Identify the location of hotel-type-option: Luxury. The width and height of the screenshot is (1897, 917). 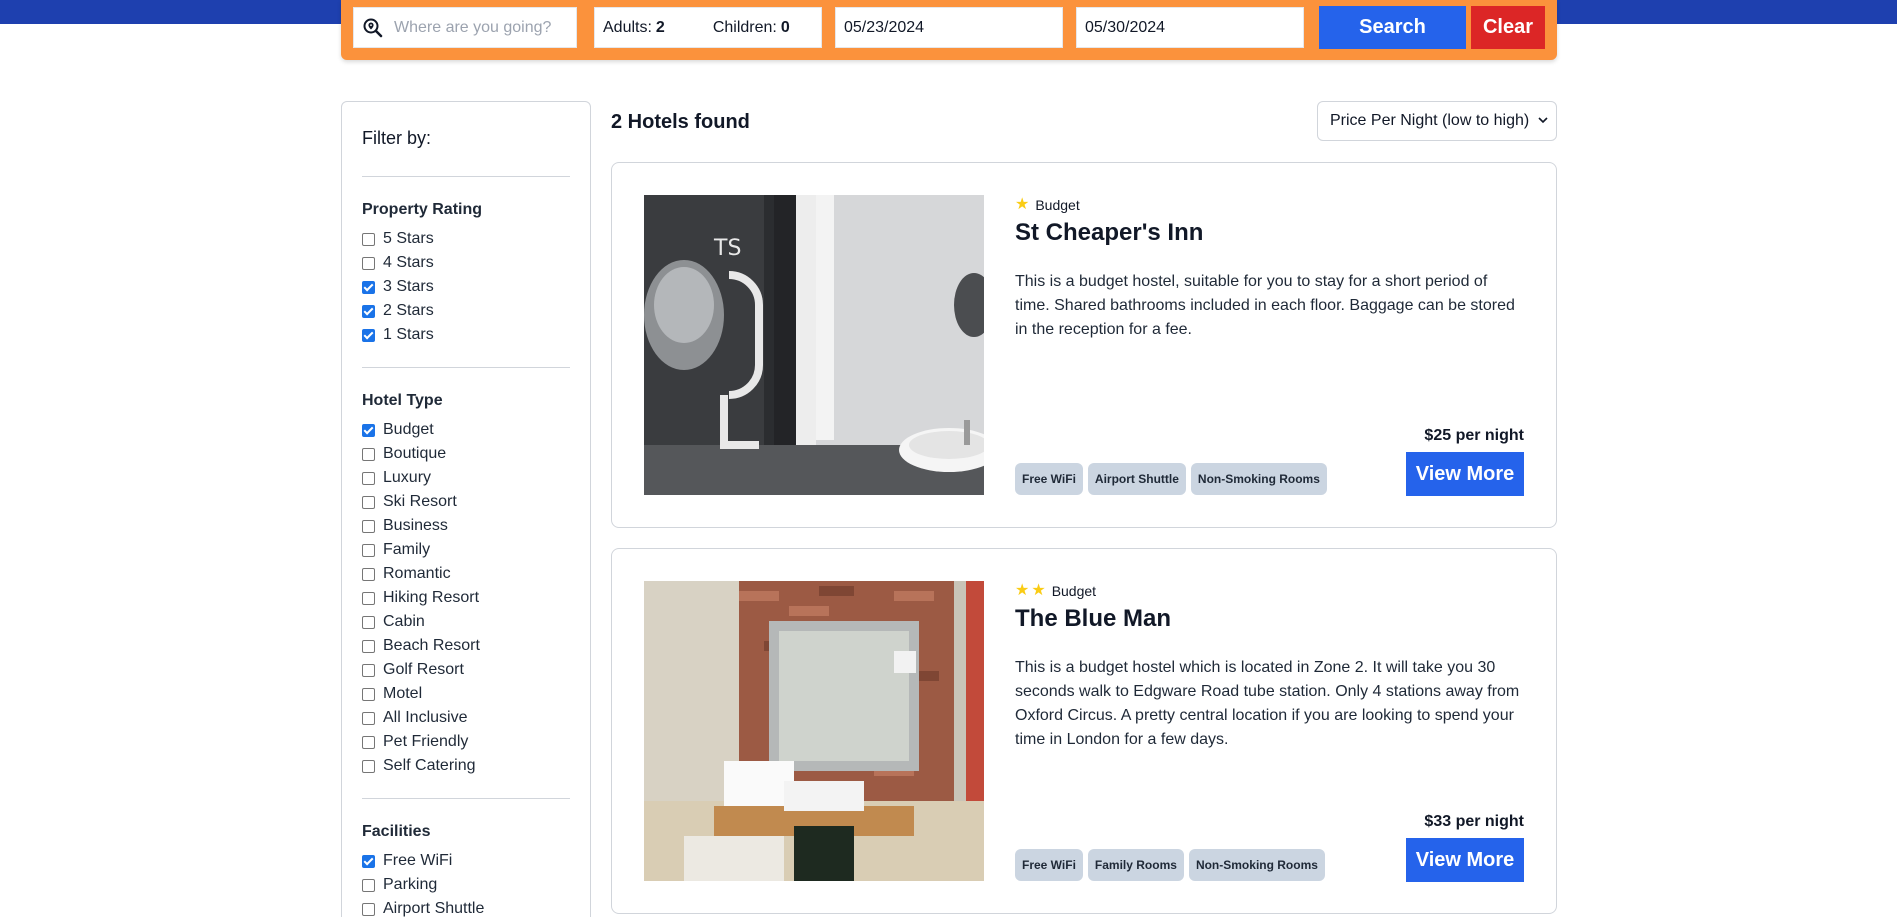
(466, 478).